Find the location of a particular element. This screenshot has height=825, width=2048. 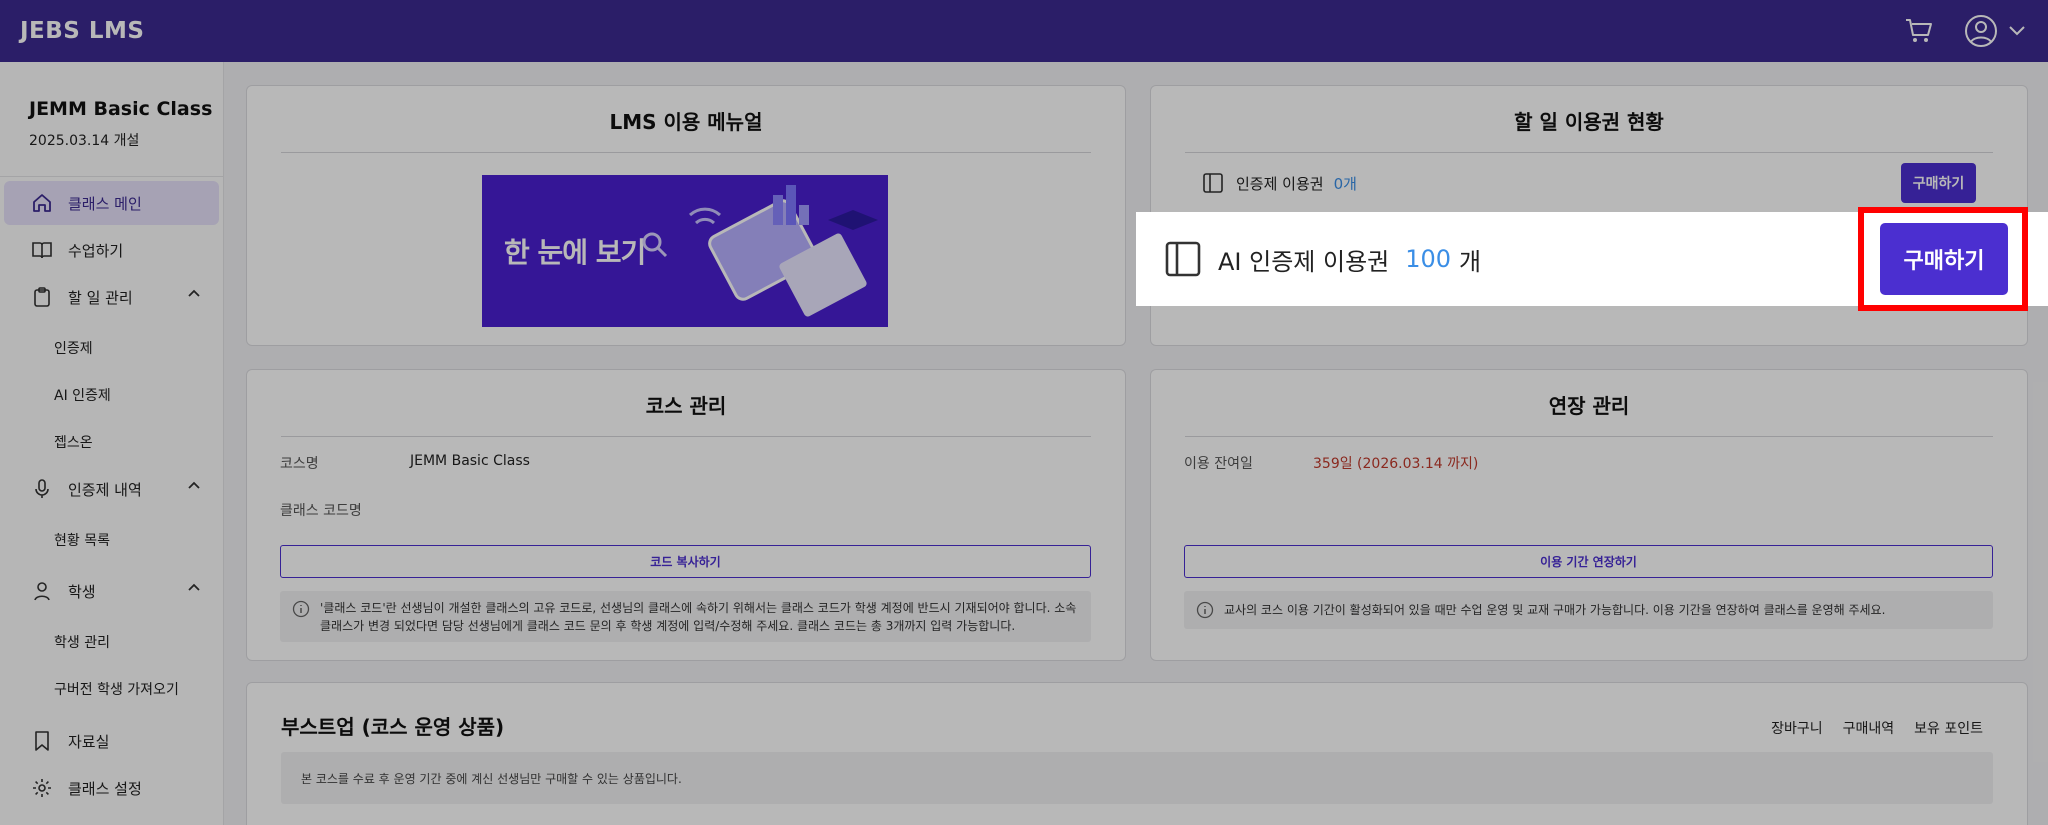

sidebar-item-label: 클래스 설정 is located at coordinates (105, 788).